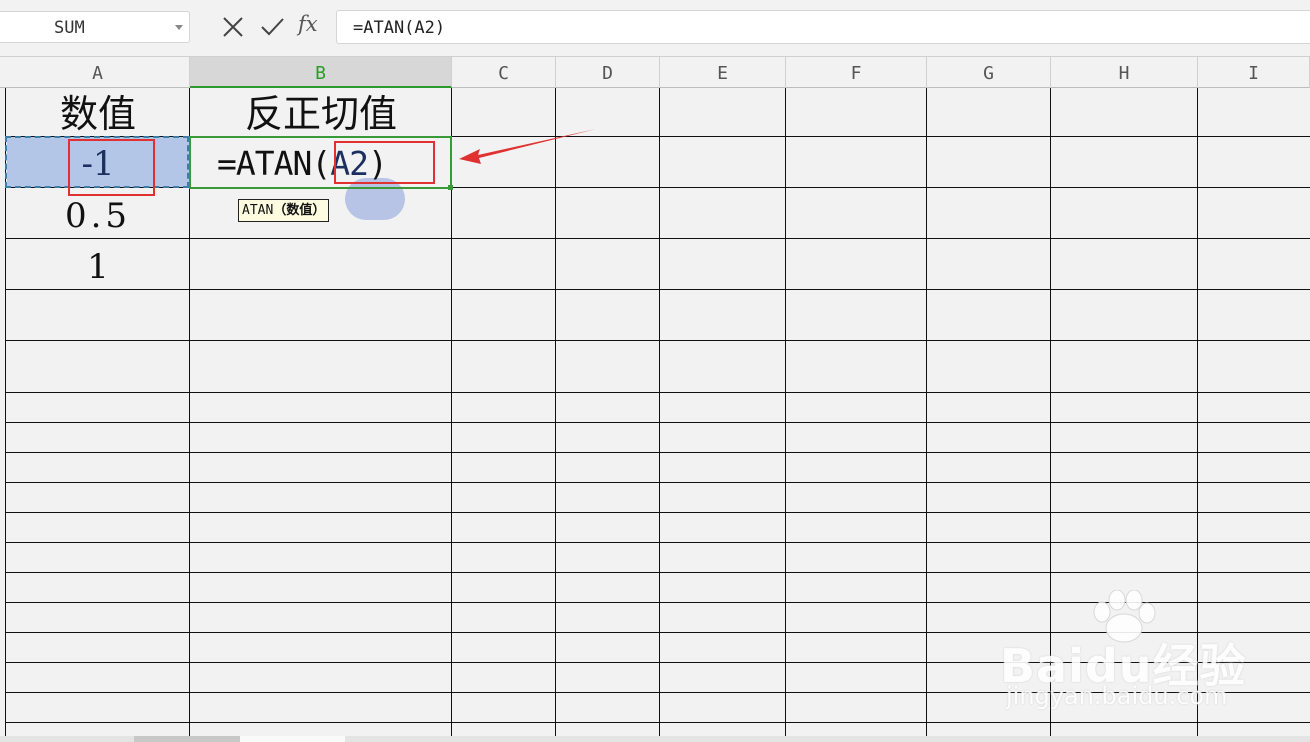 The height and width of the screenshot is (742, 1310). What do you see at coordinates (1117, 696) in the screenshot?
I see `watermark-url: jingyan.baidu.com` at bounding box center [1117, 696].